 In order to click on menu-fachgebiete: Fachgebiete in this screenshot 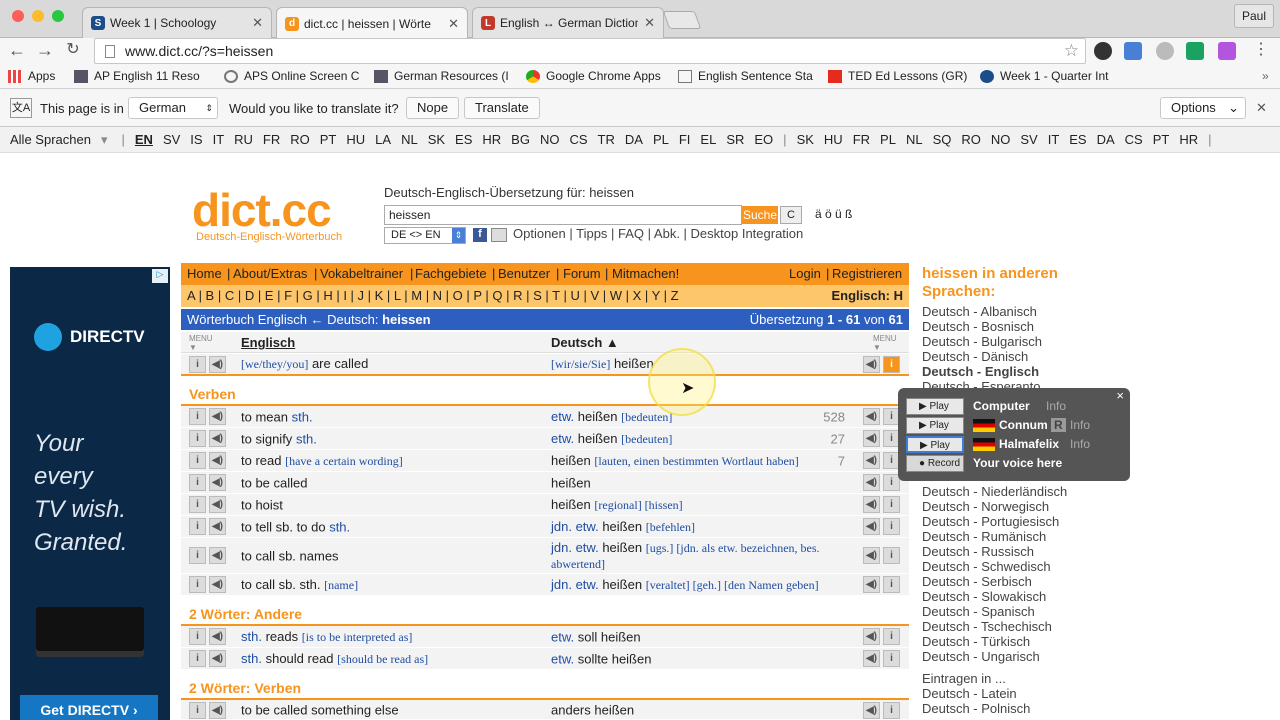, I will do `click(451, 273)`.